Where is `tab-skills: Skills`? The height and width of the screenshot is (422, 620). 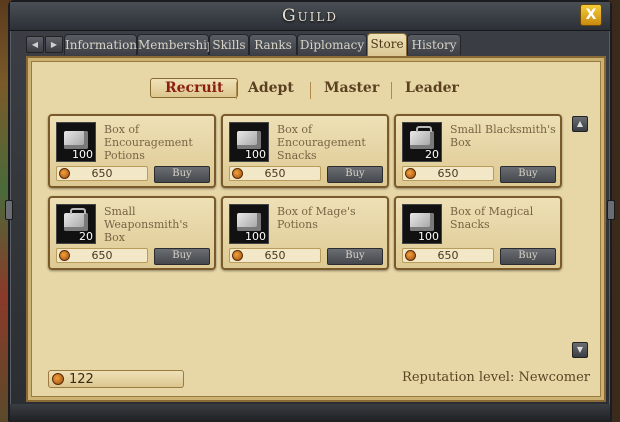 tab-skills: Skills is located at coordinates (229, 44).